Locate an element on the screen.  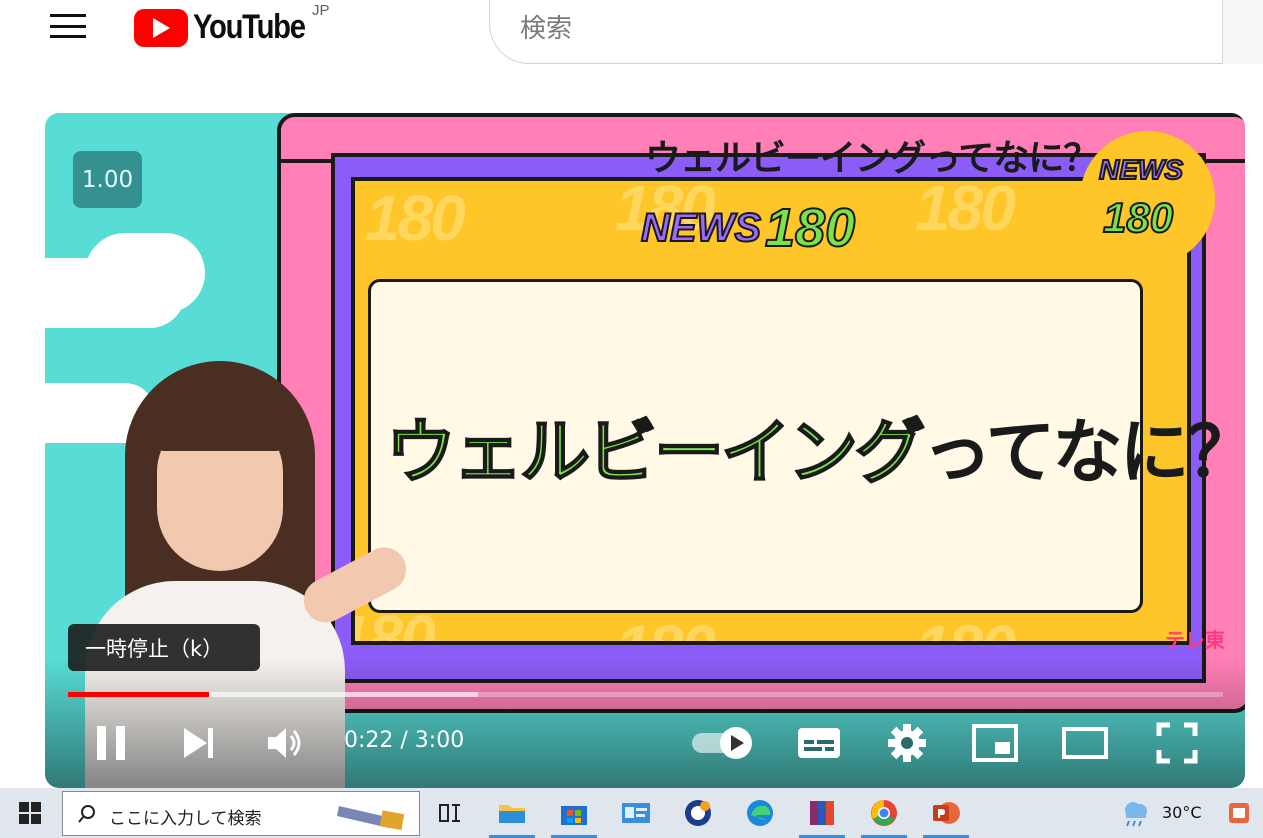
microsoft-store-icon is located at coordinates (574, 815).